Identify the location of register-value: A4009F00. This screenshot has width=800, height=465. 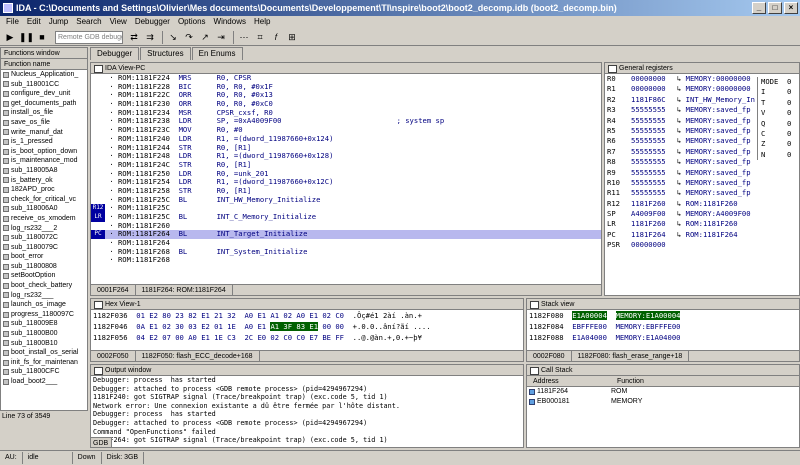
(654, 214).